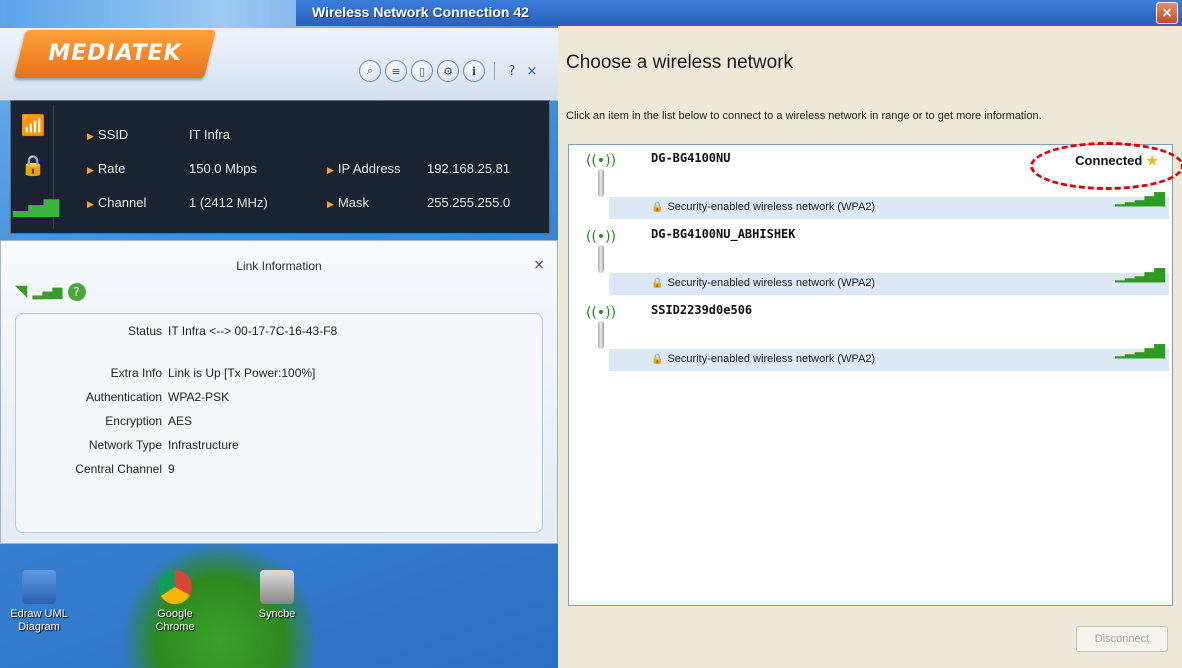  I want to click on mediatek-logo: MEDIATEK, so click(115, 54).